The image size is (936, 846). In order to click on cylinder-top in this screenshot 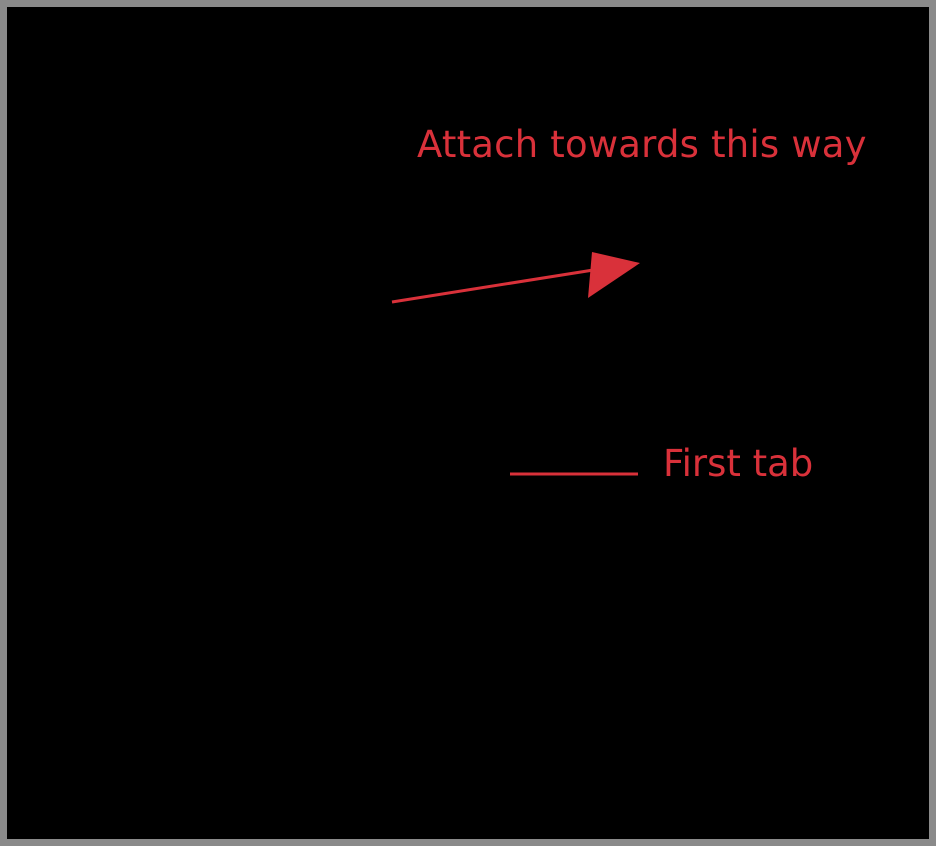, I will do `click(549, 290)`.